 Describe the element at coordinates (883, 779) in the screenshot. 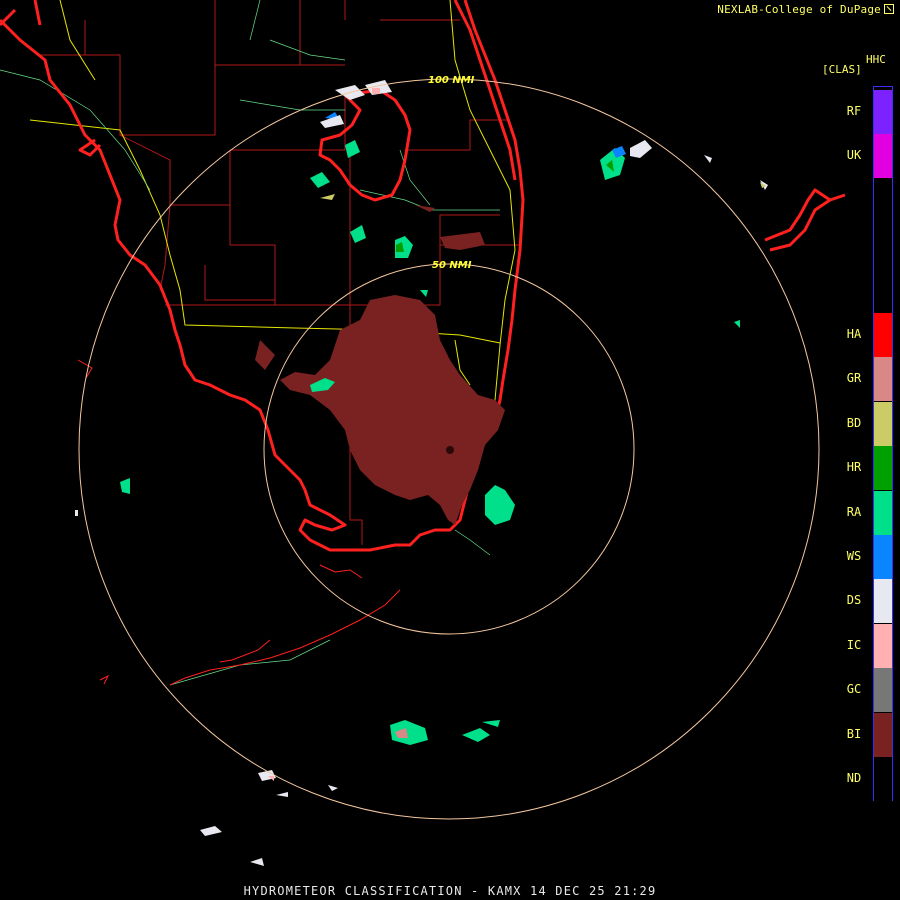

I see `legend-swatch-nd` at that location.